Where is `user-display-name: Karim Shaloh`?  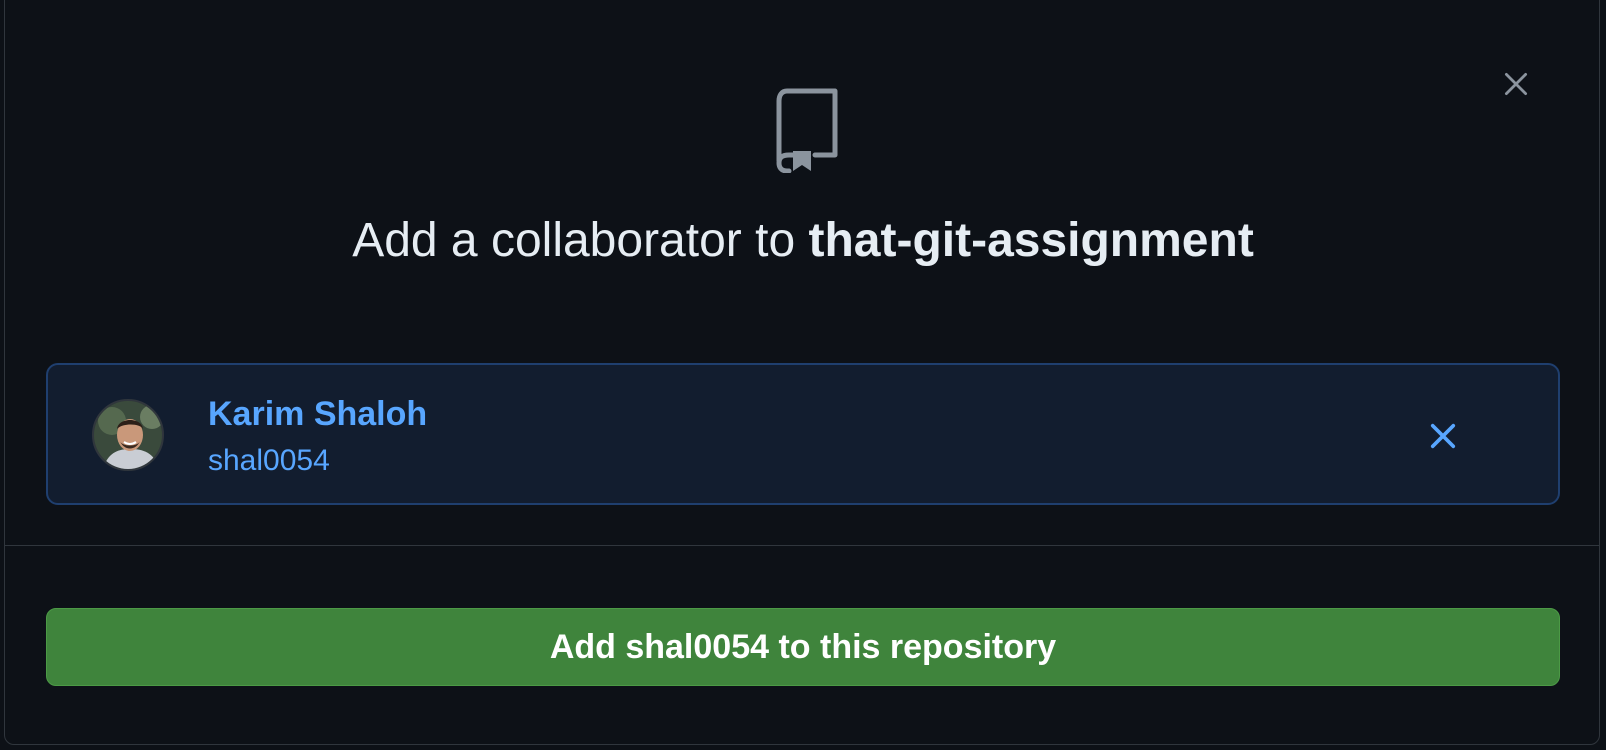 user-display-name: Karim Shaloh is located at coordinates (318, 414).